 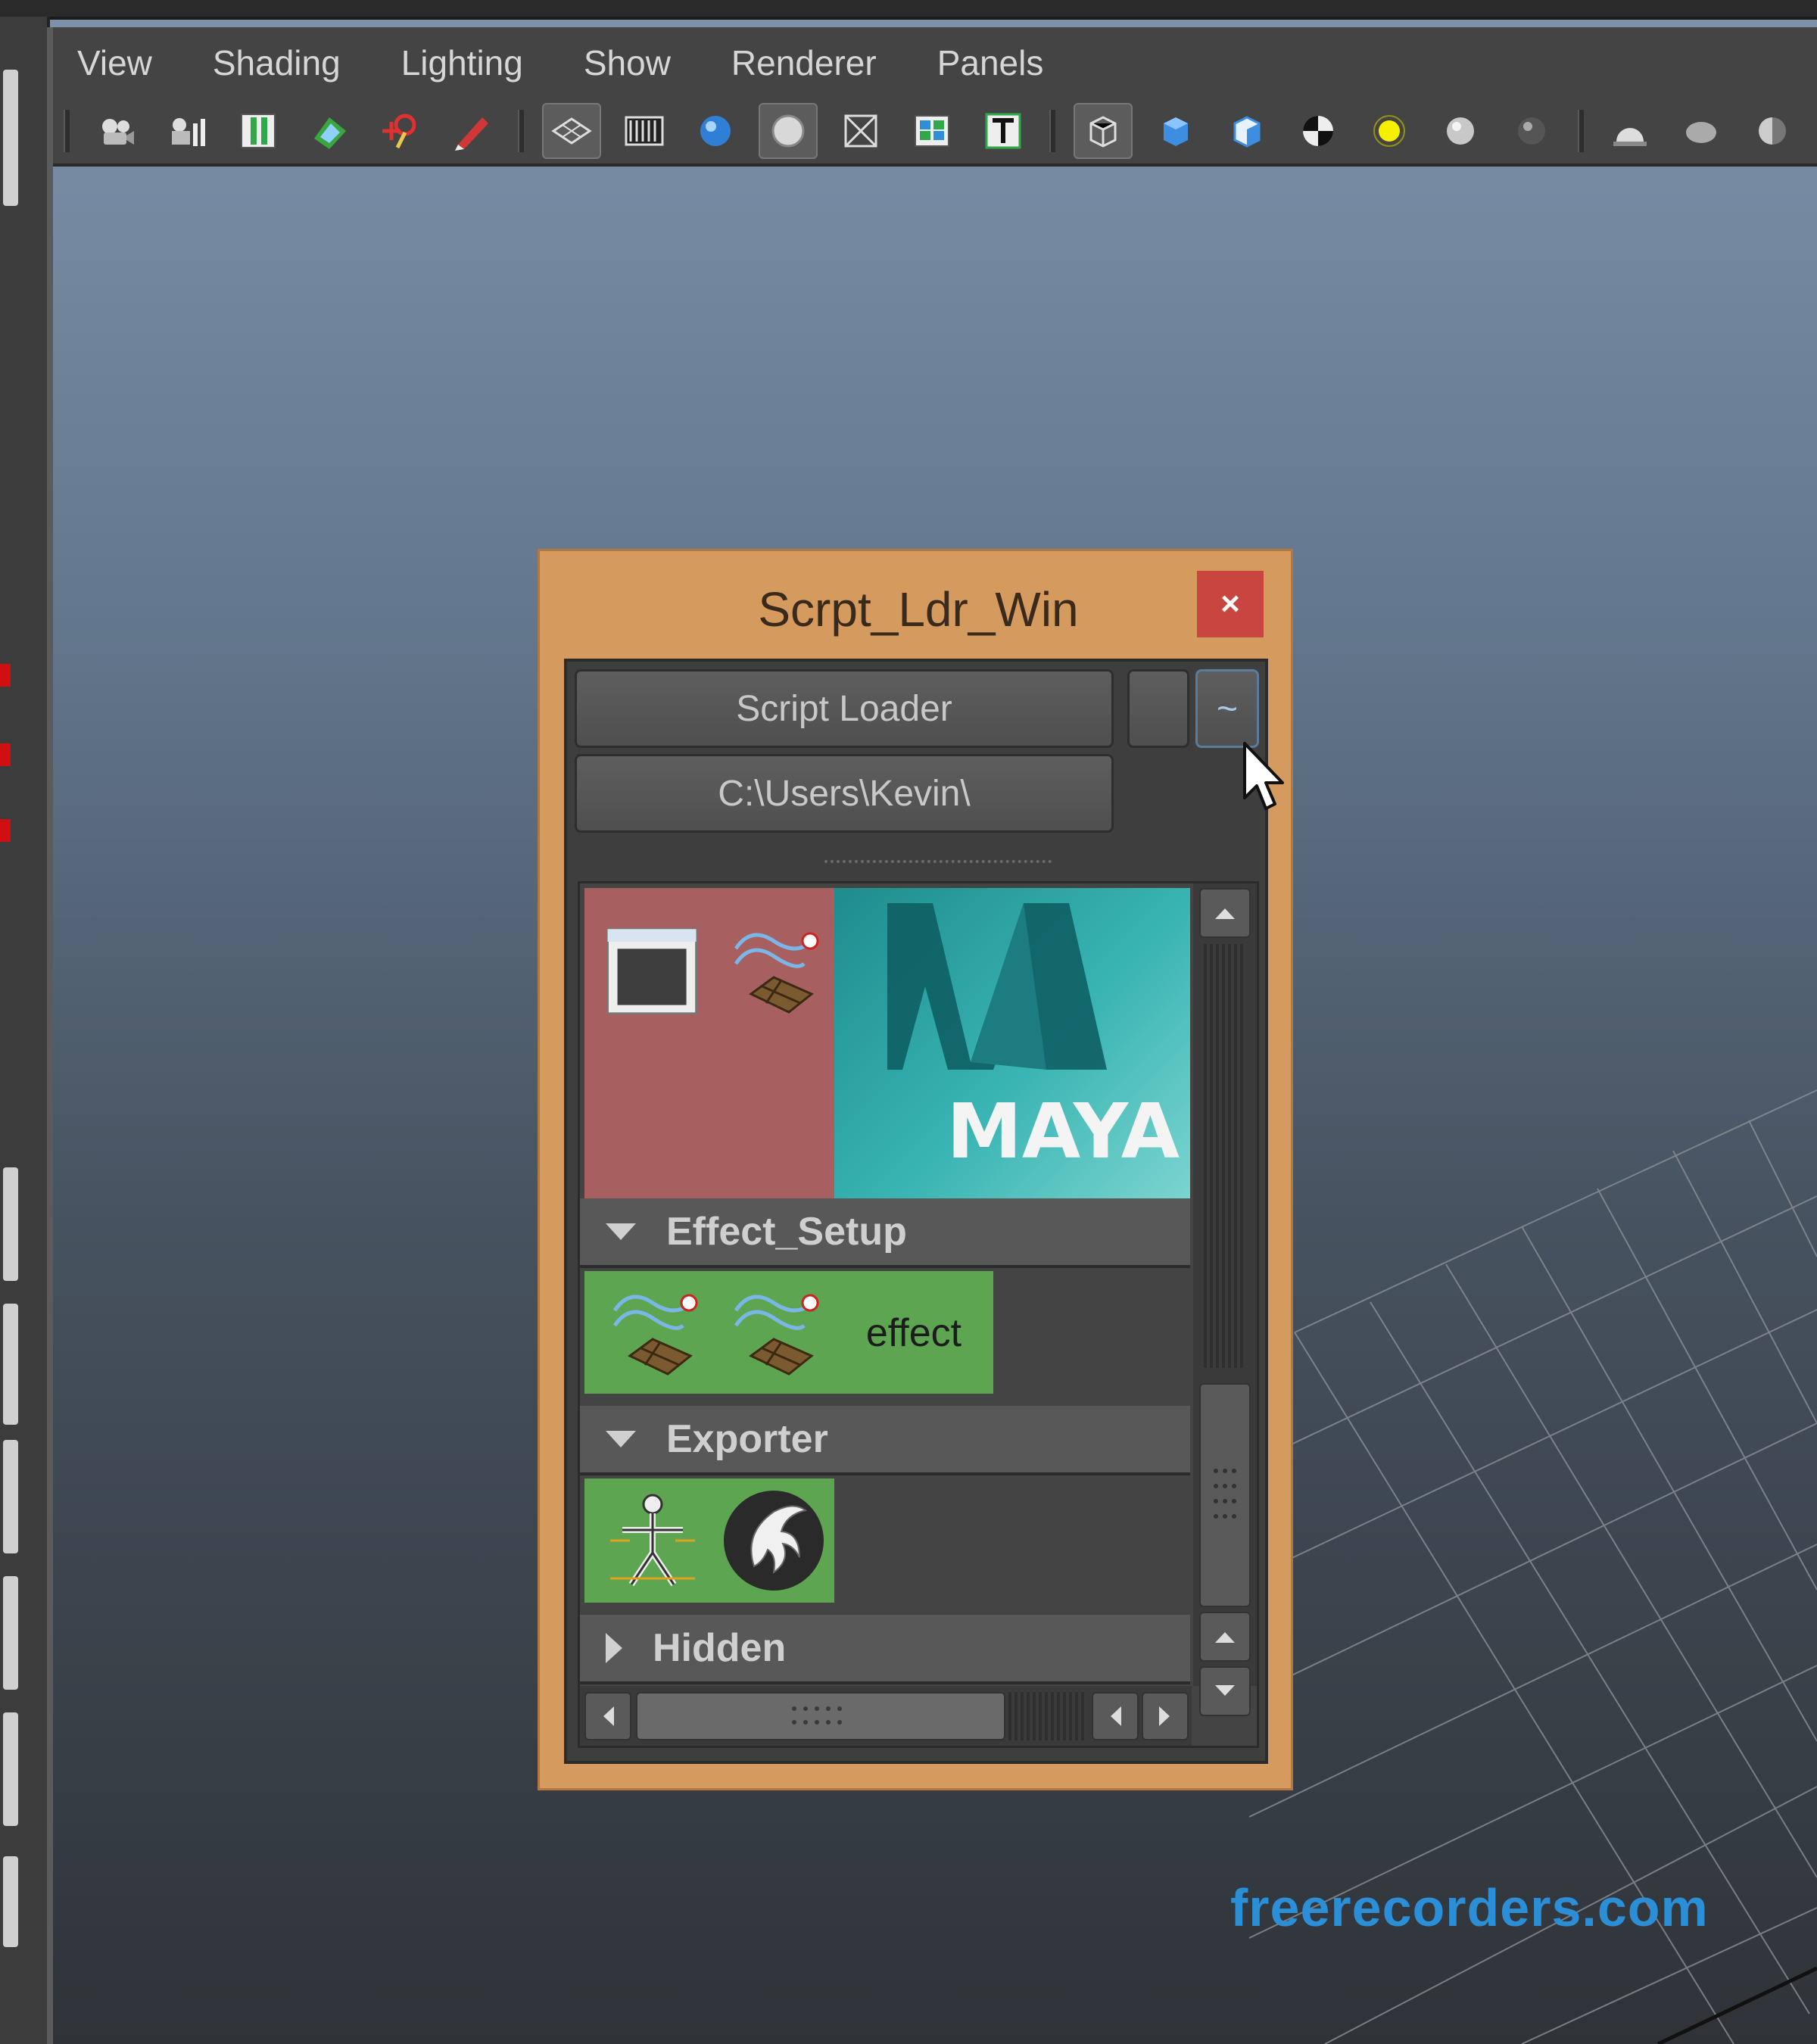 I want to click on wireframe-icon, so click(x=571, y=131).